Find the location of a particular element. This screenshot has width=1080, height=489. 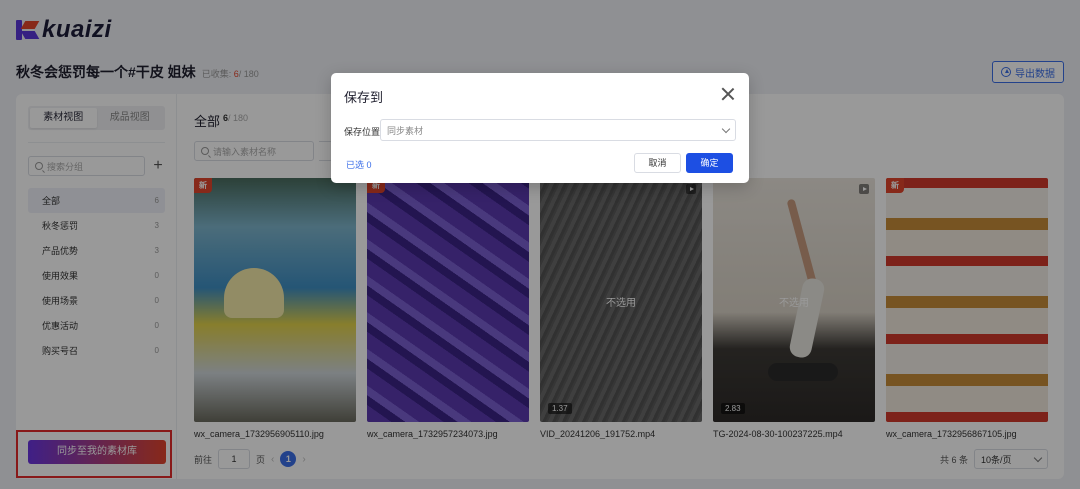

save-to-dialog: 保存到 保存位置 同步素材 已选 0 取消 确定 is located at coordinates (540, 128).